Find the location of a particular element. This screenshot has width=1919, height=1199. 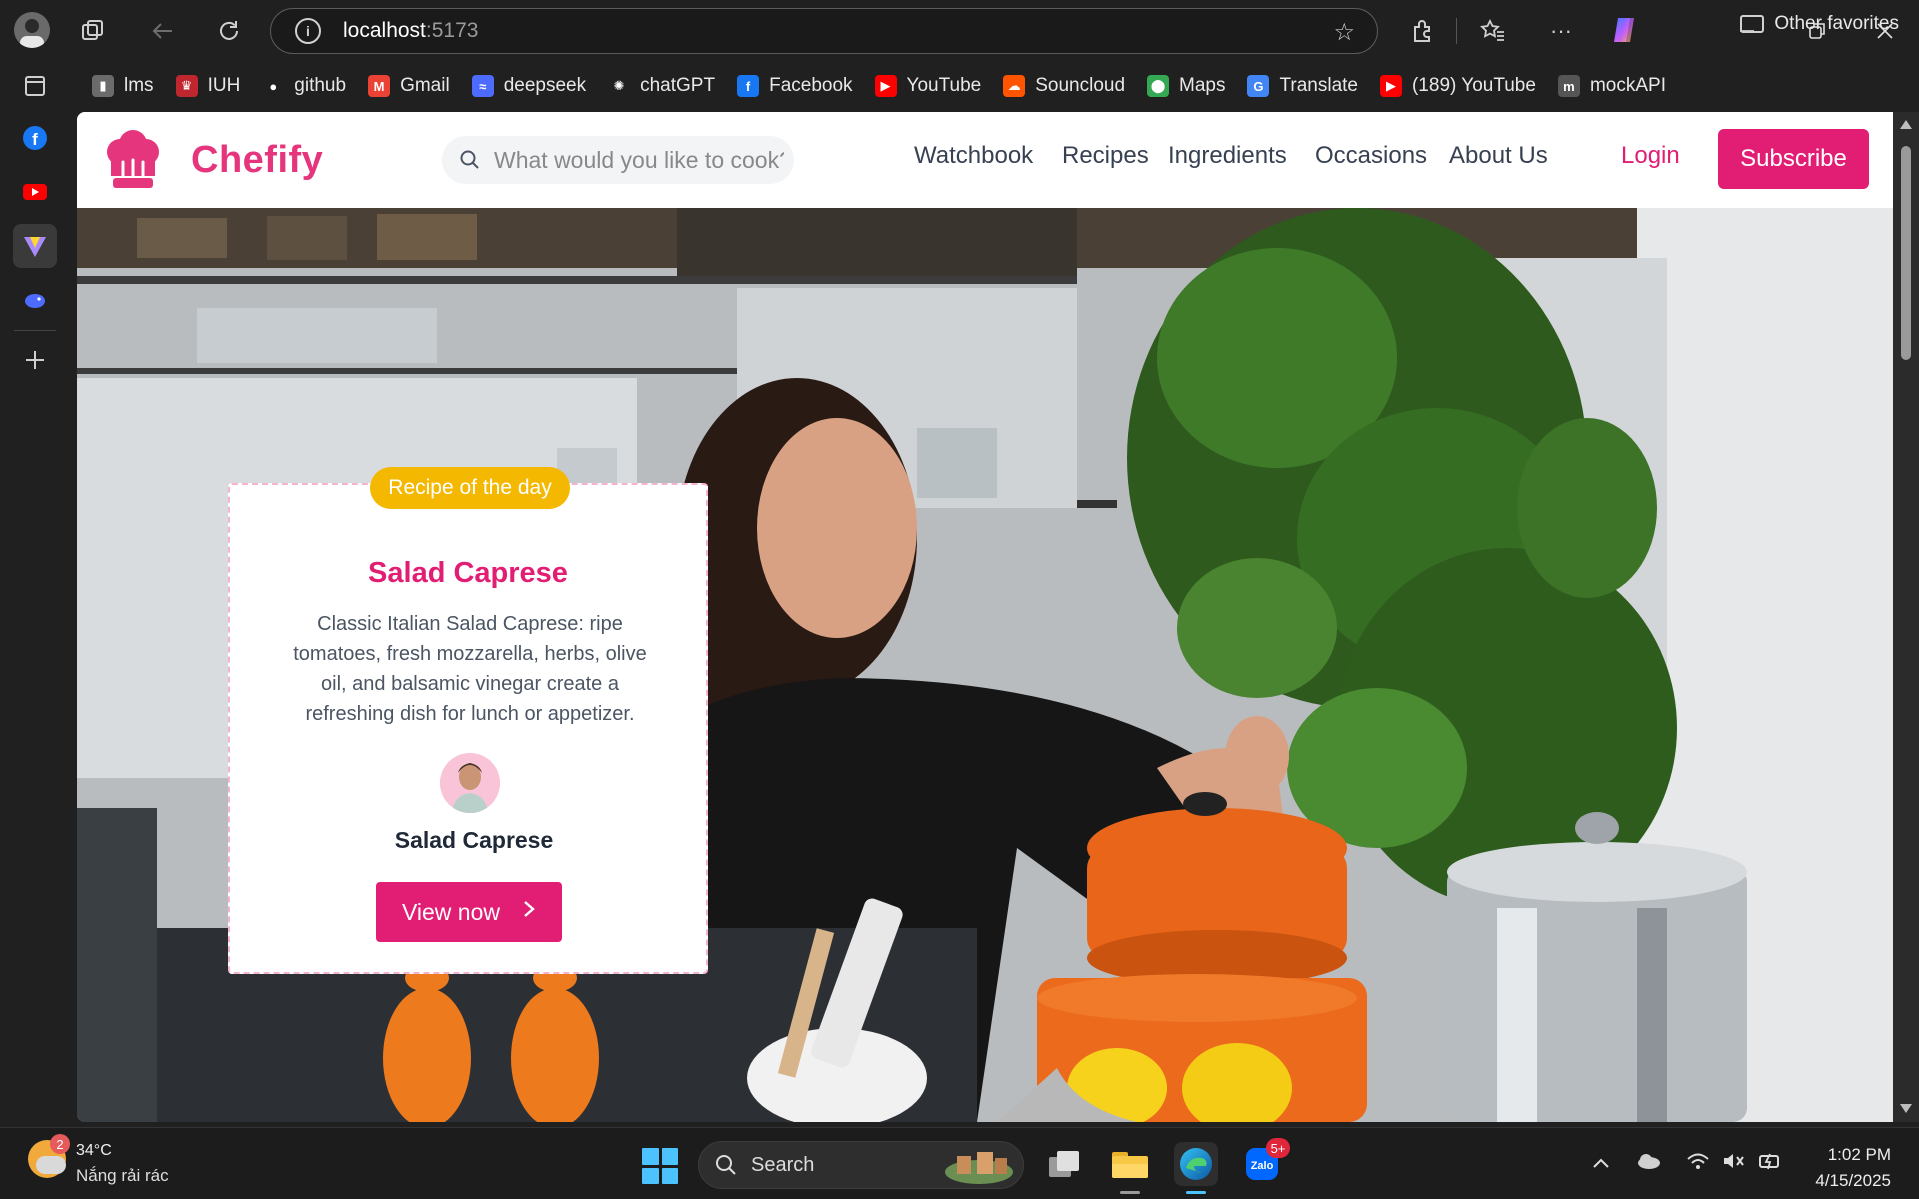

bookmark-label: deepseek is located at coordinates (545, 85).